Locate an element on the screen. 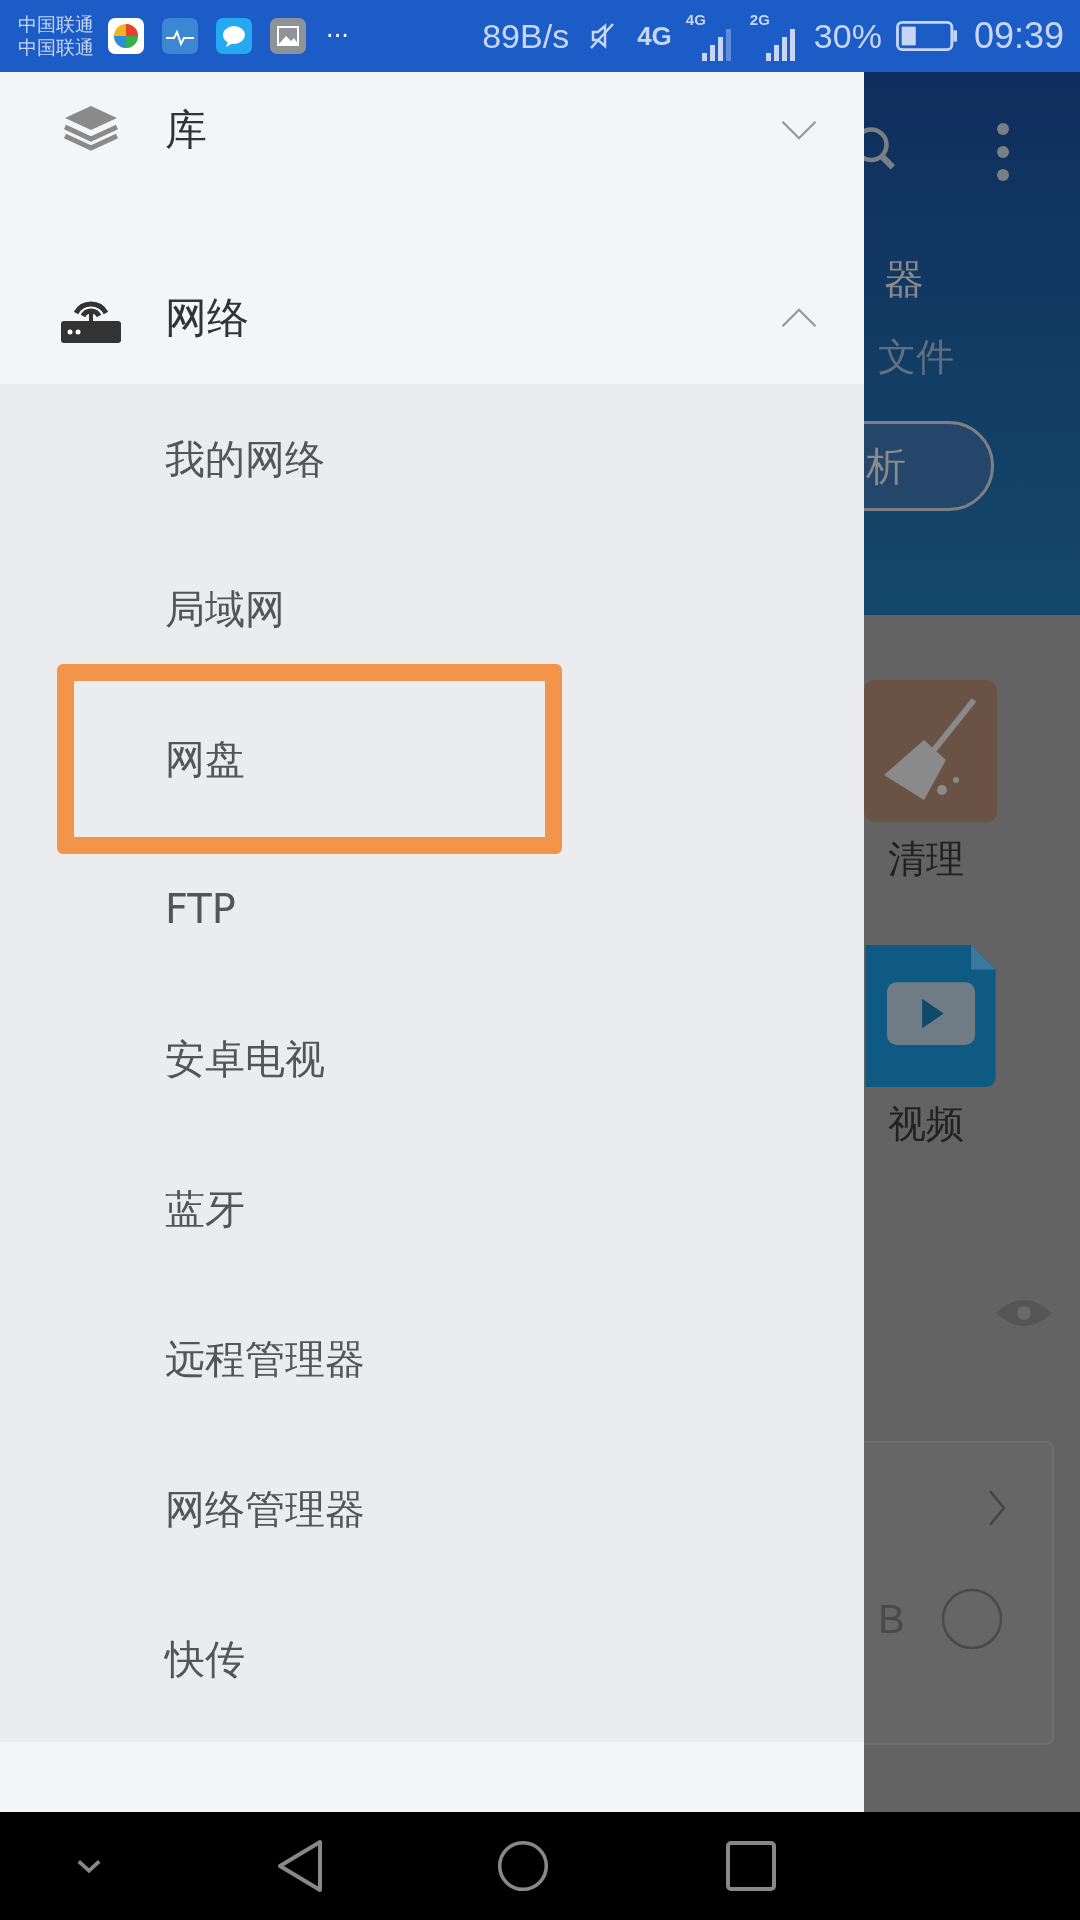 Image resolution: width=1080 pixels, height=1920 pixels. app-subtitle: 文件 is located at coordinates (916, 357).